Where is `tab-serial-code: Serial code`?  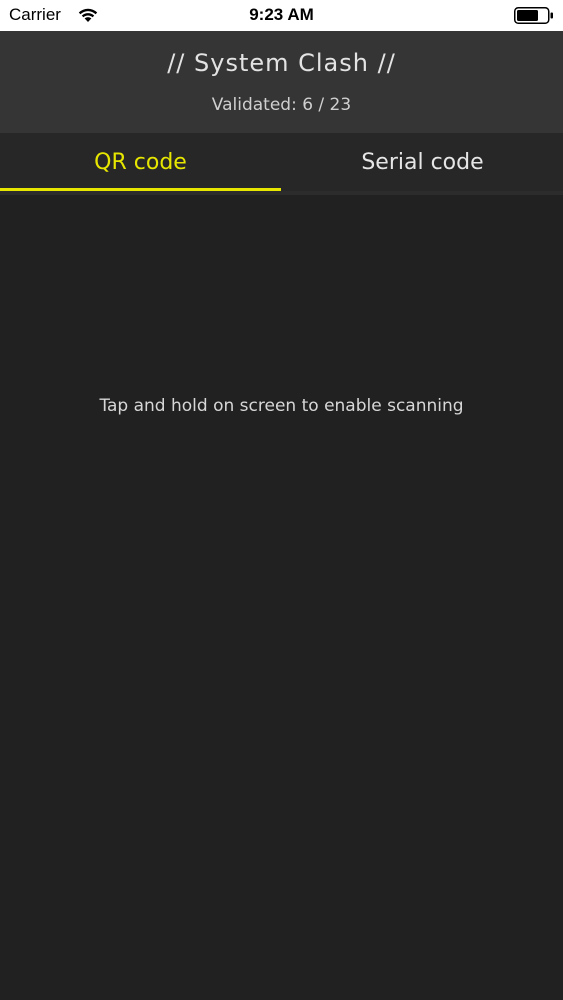
tab-serial-code: Serial code is located at coordinates (422, 164).